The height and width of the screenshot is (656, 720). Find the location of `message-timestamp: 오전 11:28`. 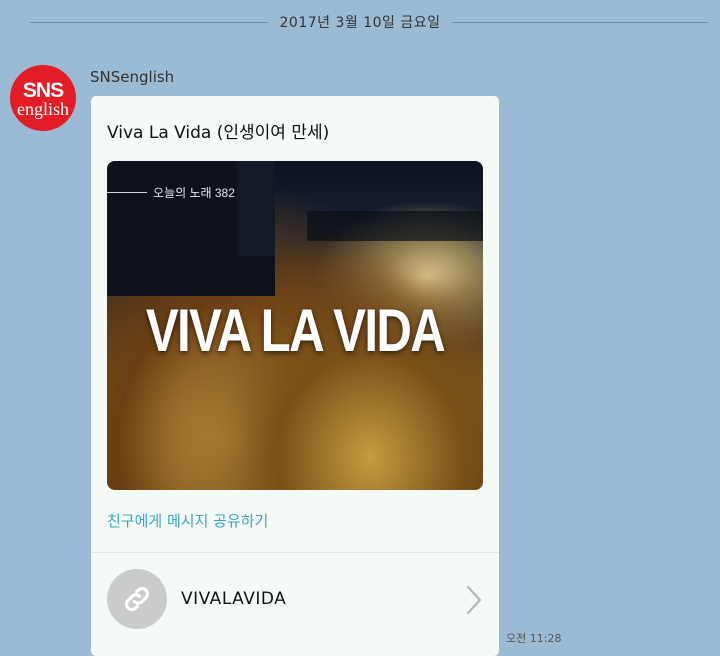

message-timestamp: 오전 11:28 is located at coordinates (534, 638).